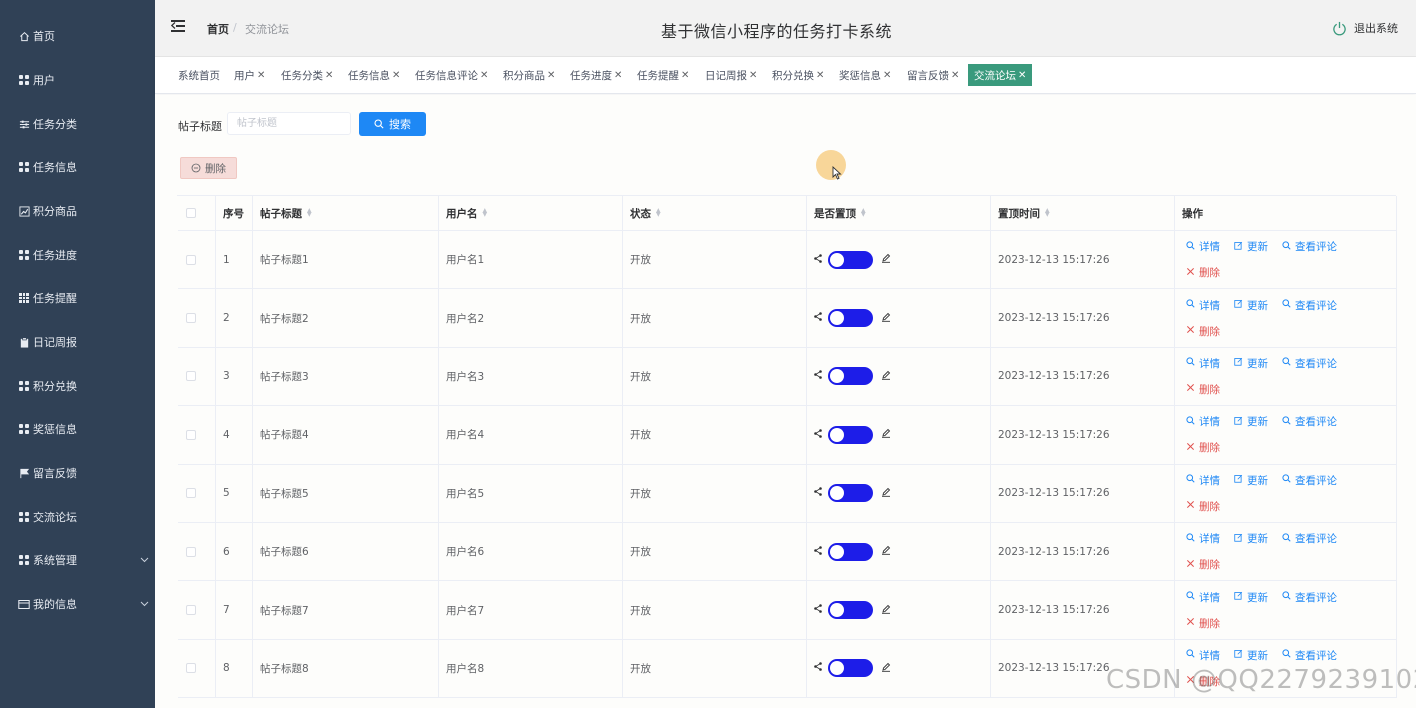 This screenshot has height=708, width=1416. What do you see at coordinates (77, 36) in the screenshot?
I see `sidebar-item-home: 首页` at bounding box center [77, 36].